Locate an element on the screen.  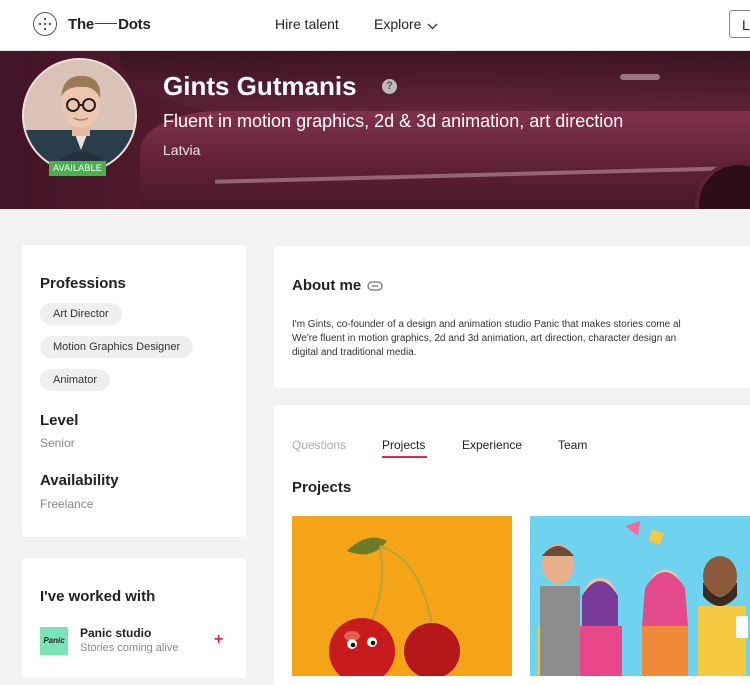
avatar is located at coordinates (79, 115).